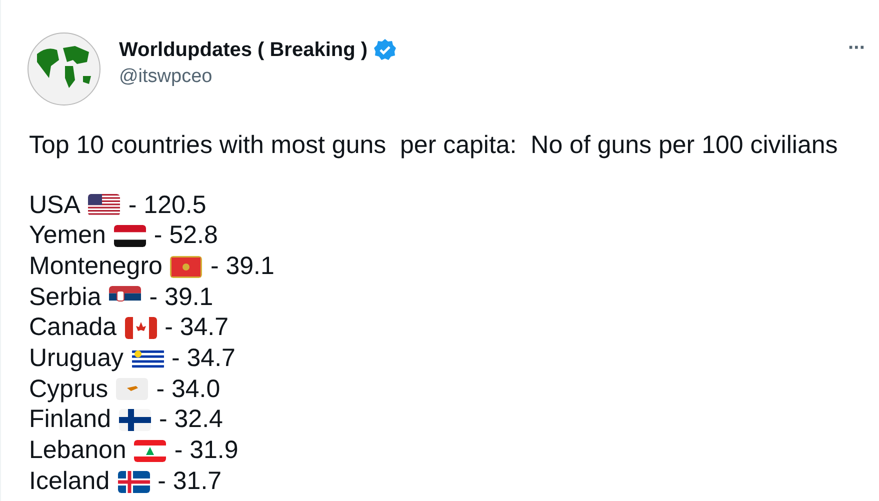 This screenshot has width=879, height=501. I want to click on gun-count: - 31.7, so click(190, 481).